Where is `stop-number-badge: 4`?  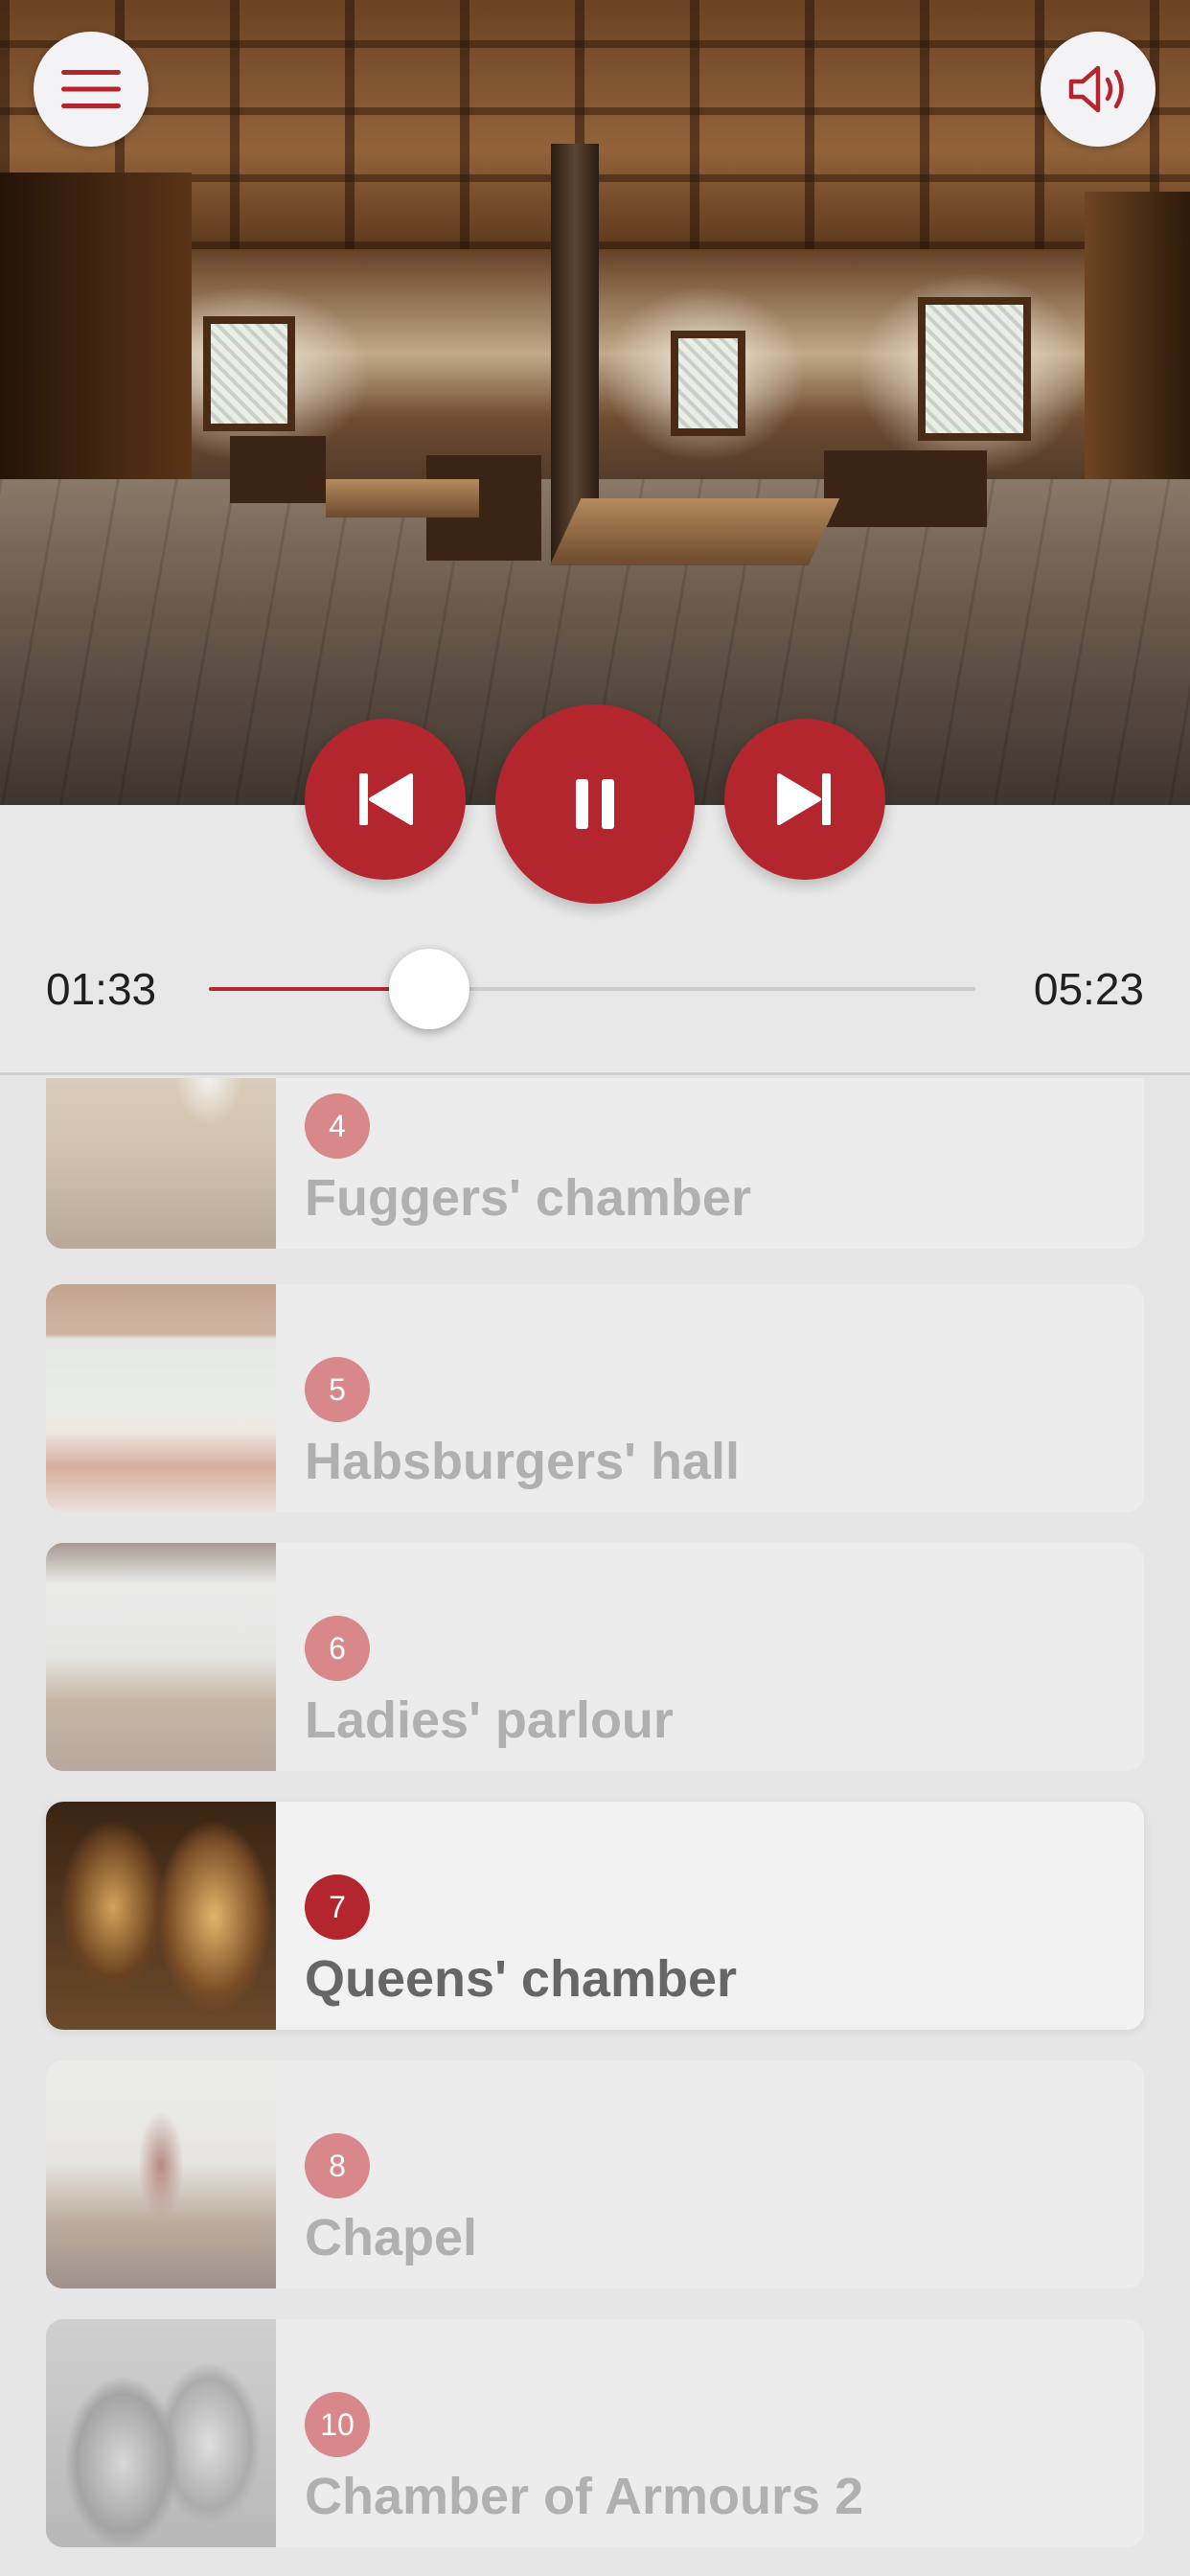 stop-number-badge: 4 is located at coordinates (338, 1126).